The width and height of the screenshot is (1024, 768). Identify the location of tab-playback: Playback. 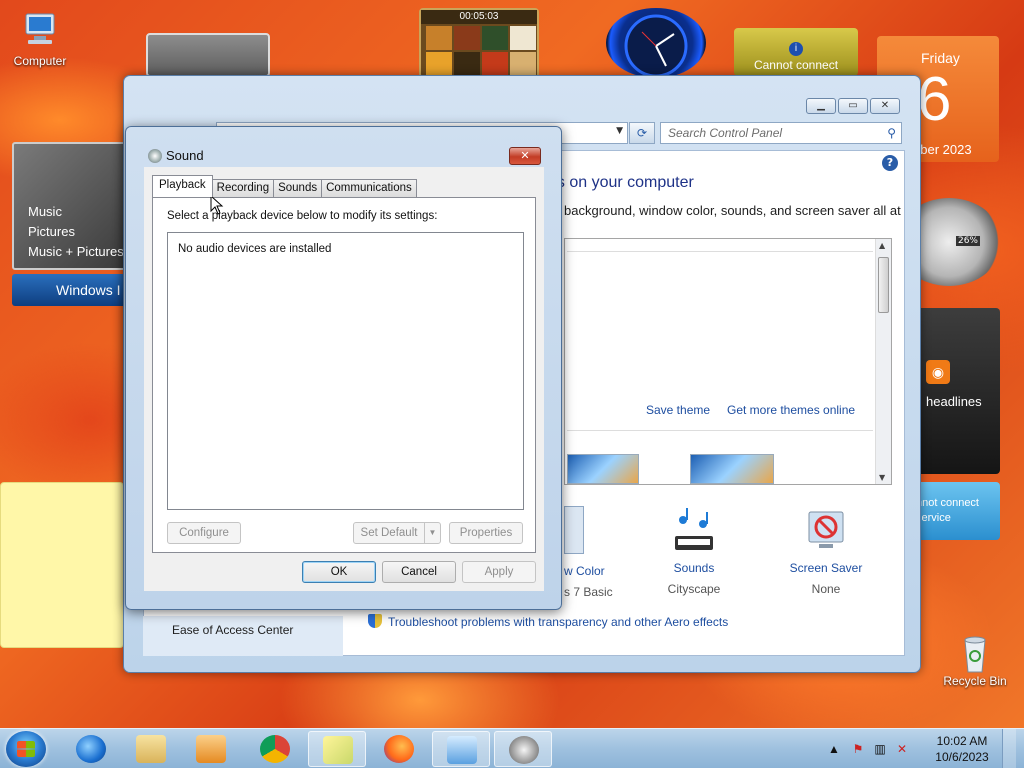
(182, 186).